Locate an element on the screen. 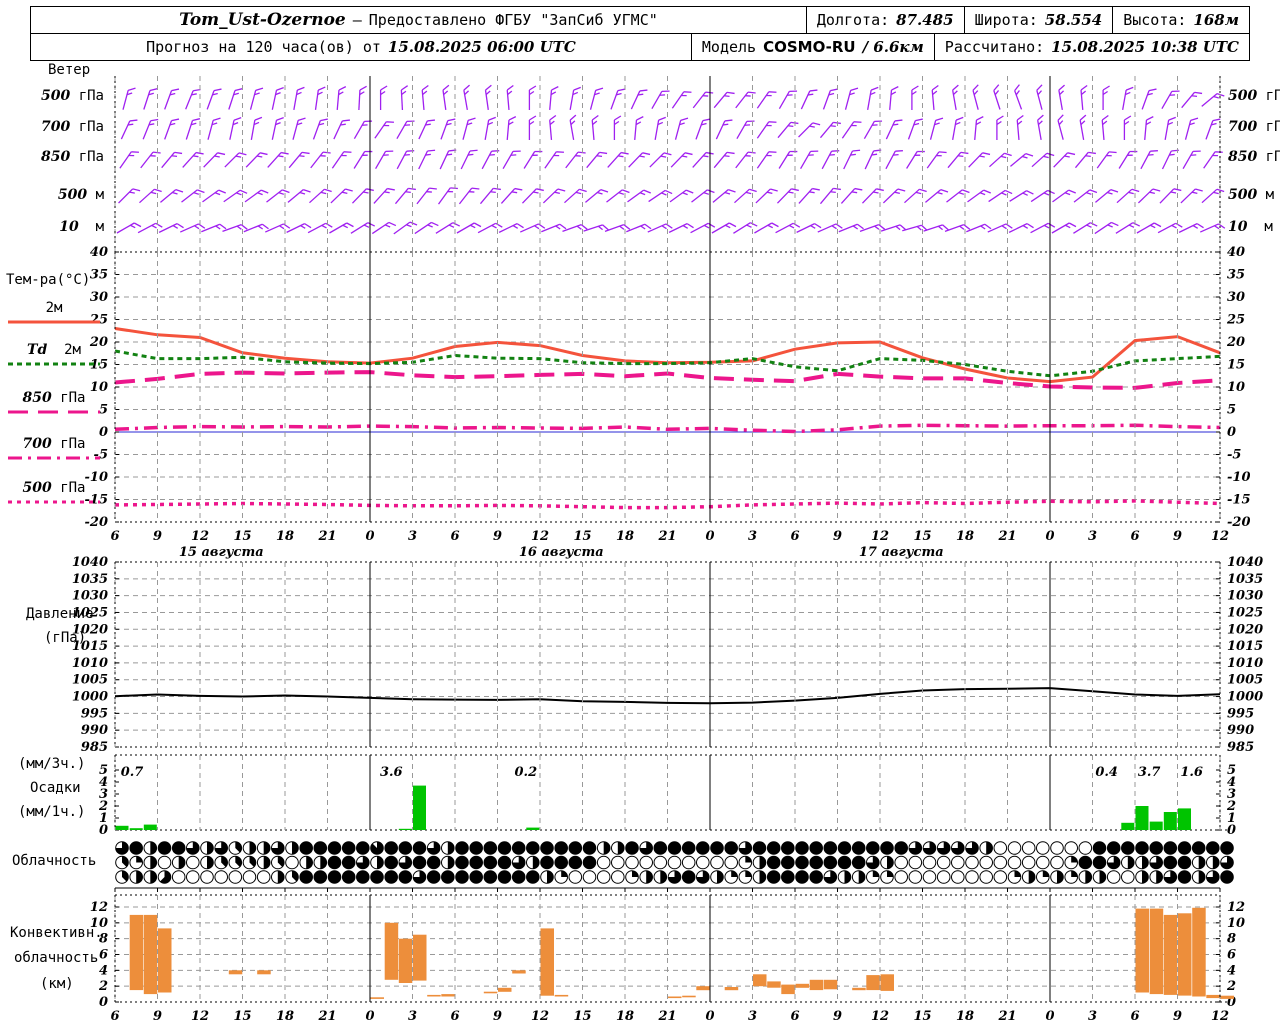 Image resolution: width=1280 pixels, height=1024 pixels. legend-swatch-t700 is located at coordinates (54, 458).